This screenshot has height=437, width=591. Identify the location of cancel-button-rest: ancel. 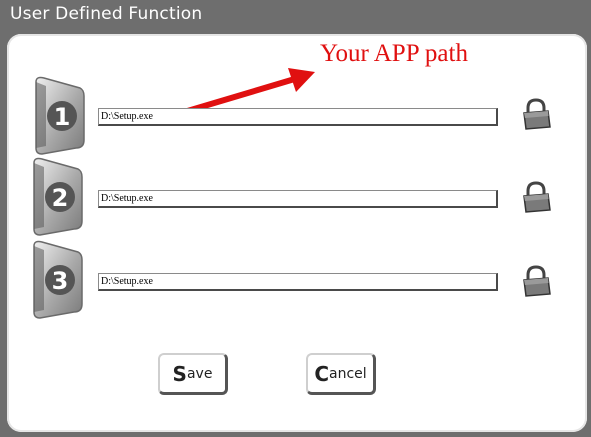
(348, 373).